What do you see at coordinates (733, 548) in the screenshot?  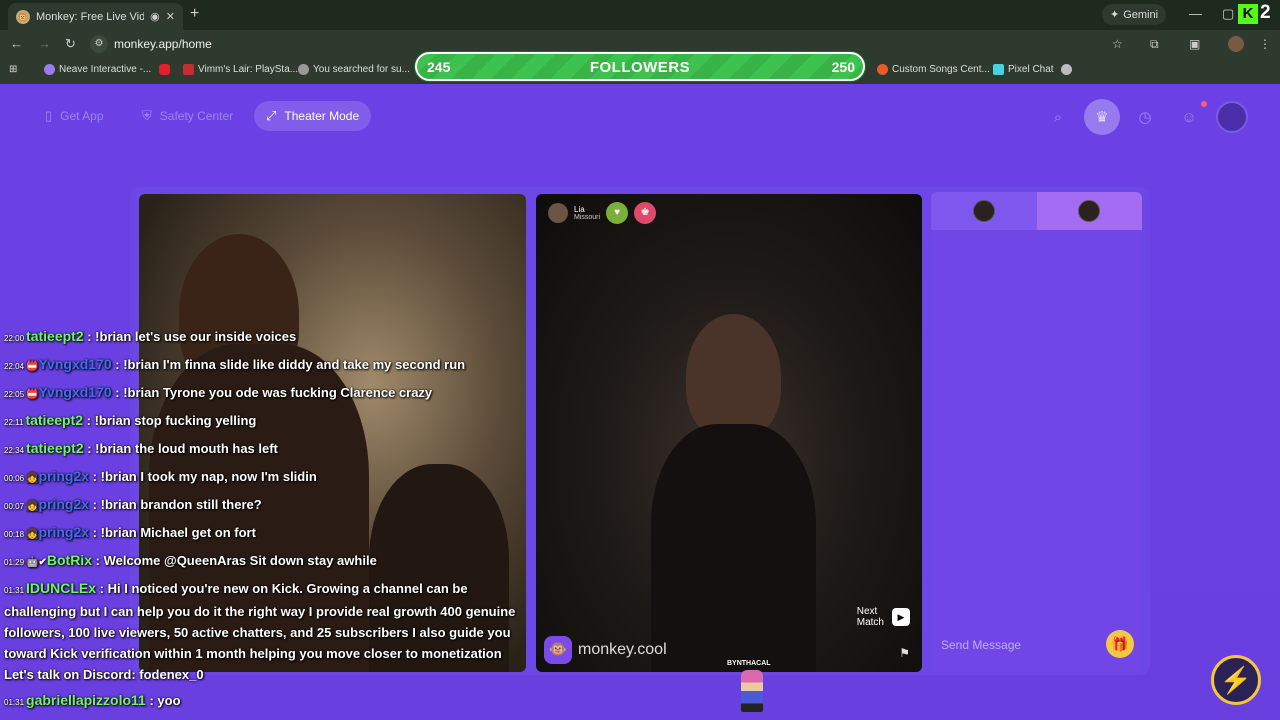 I see `match-body` at bounding box center [733, 548].